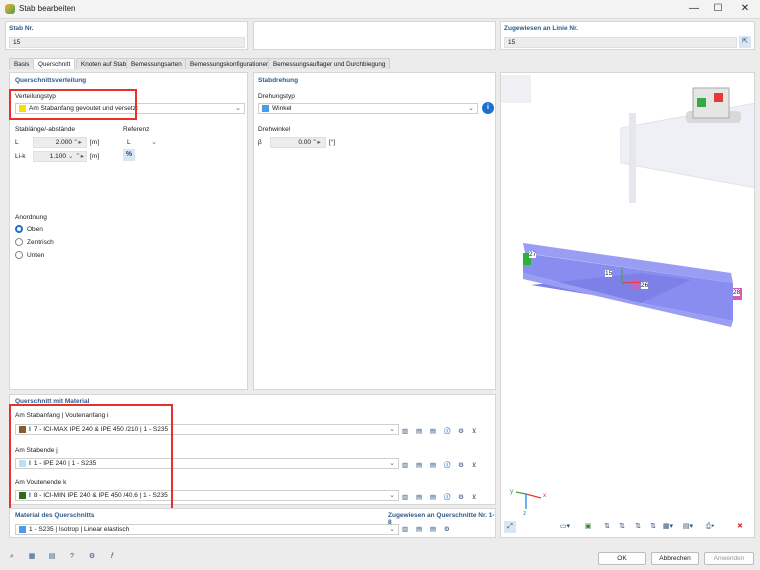 The image size is (760, 570). What do you see at coordinates (79, 529) in the screenshot?
I see `material-value: 1 - S235 | Isotrop | Linear elastisch` at bounding box center [79, 529].